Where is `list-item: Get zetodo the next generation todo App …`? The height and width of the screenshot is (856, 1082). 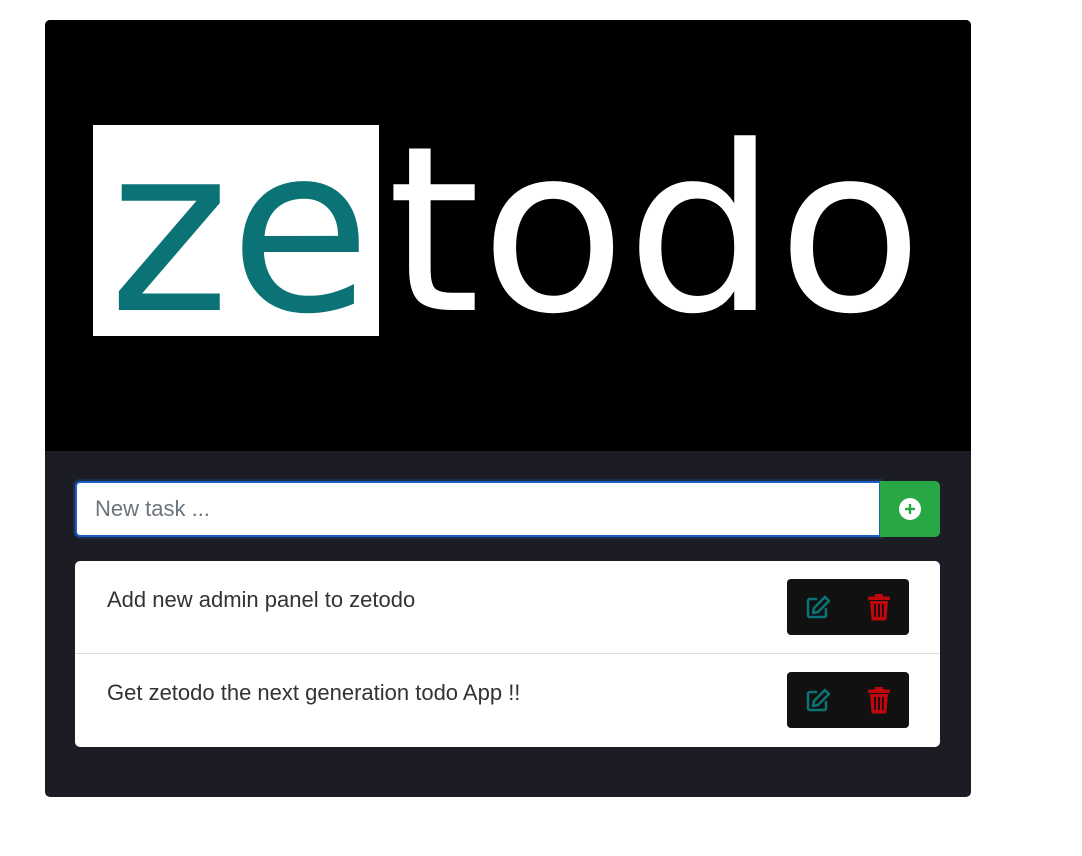 list-item: Get zetodo the next generation todo App … is located at coordinates (507, 700).